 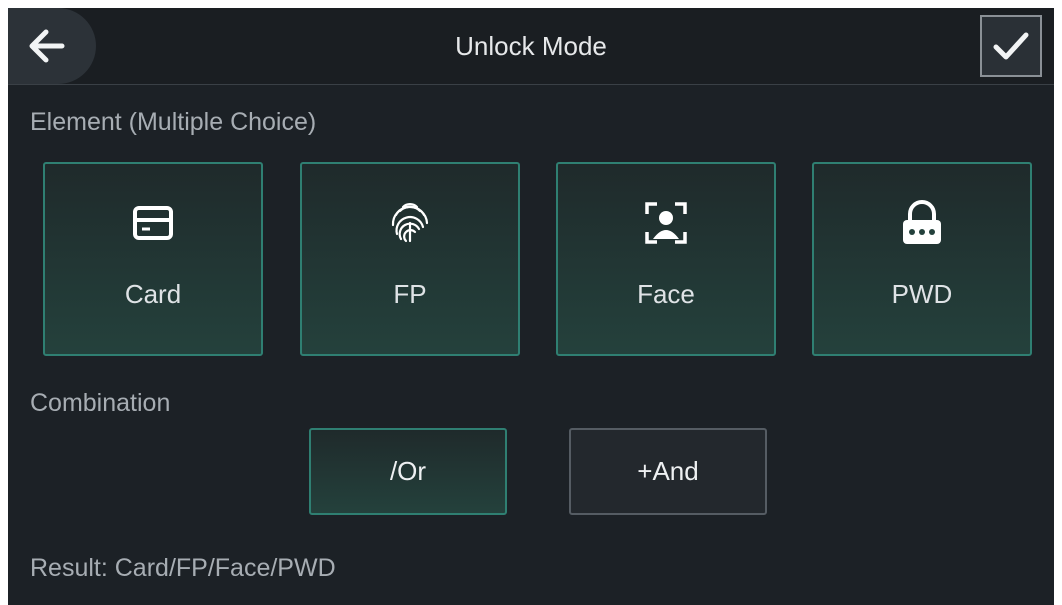 I want to click on element-fp-button: FP, so click(x=410, y=259).